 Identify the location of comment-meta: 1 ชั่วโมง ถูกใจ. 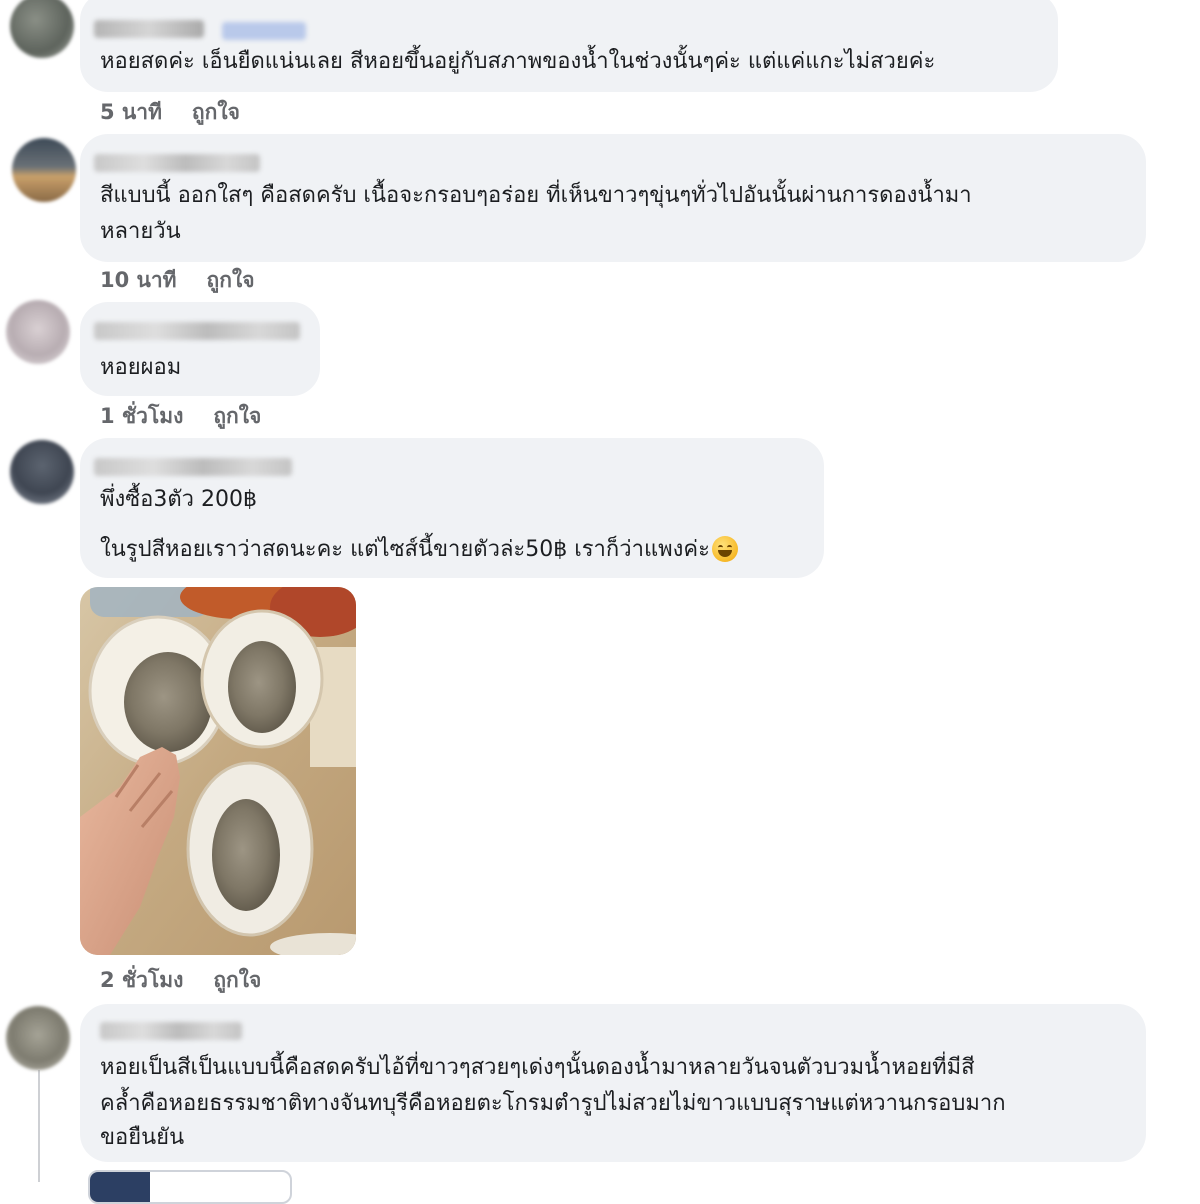
(180, 416).